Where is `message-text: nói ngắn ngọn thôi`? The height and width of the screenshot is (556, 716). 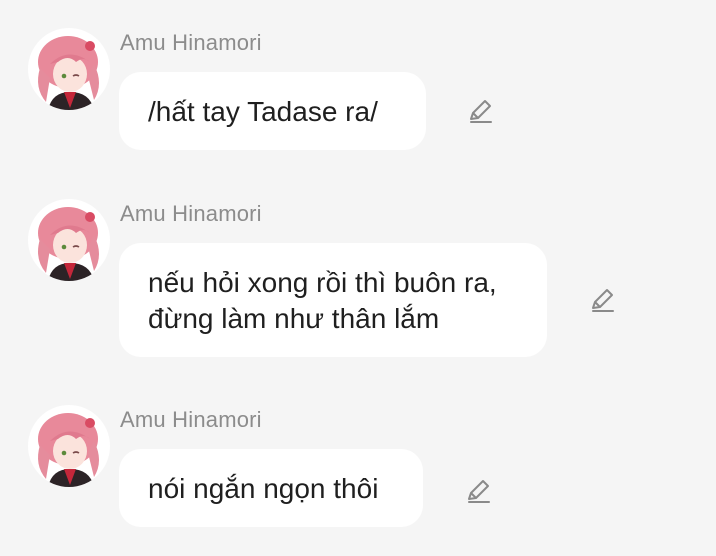 message-text: nói ngắn ngọn thôi is located at coordinates (263, 488).